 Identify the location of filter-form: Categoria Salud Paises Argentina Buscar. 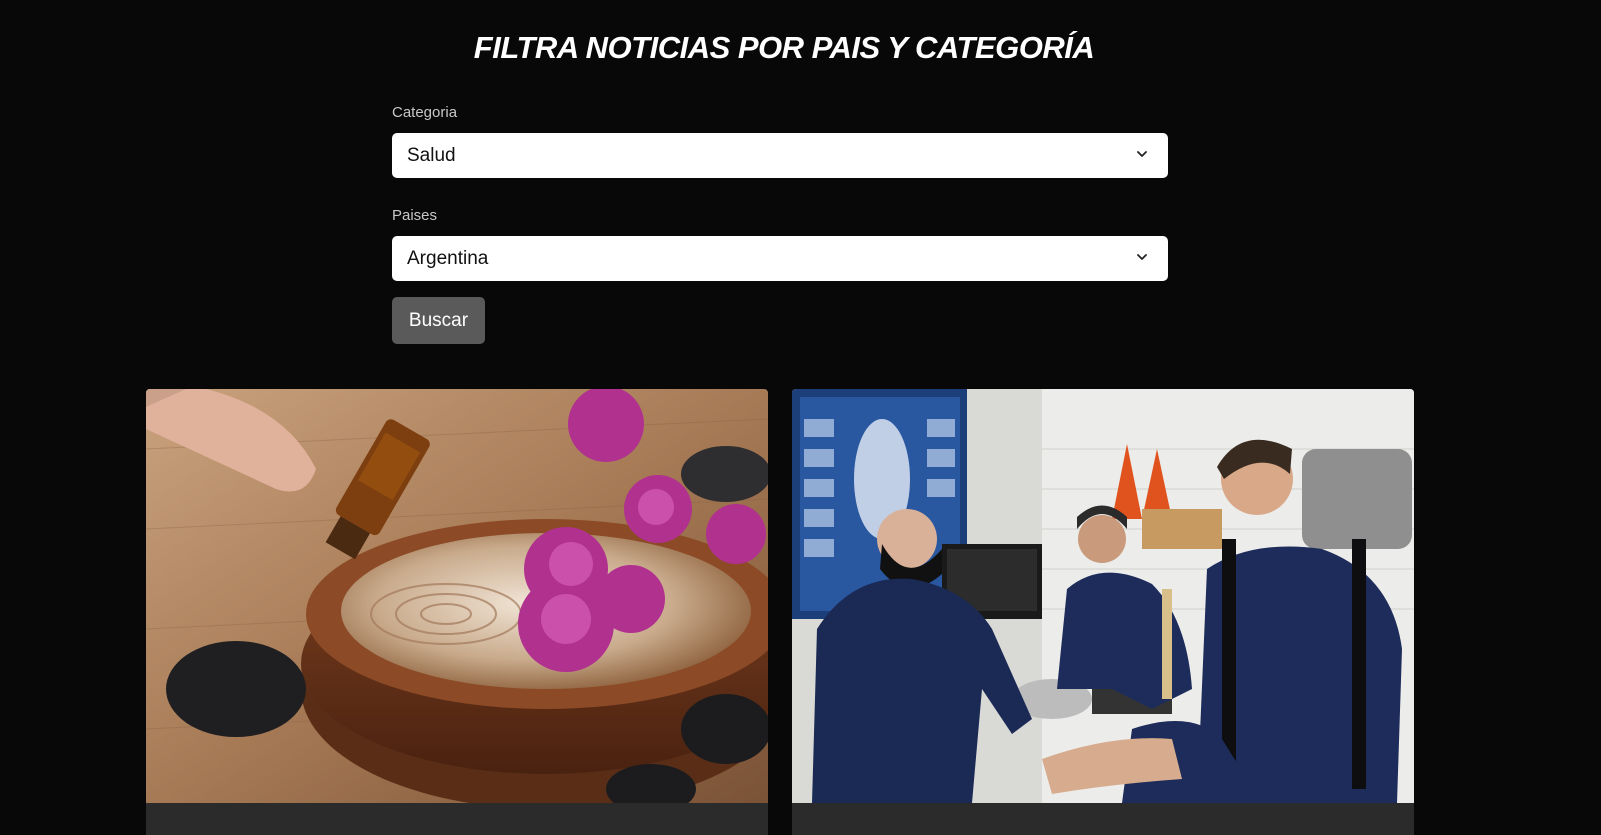
(780, 222).